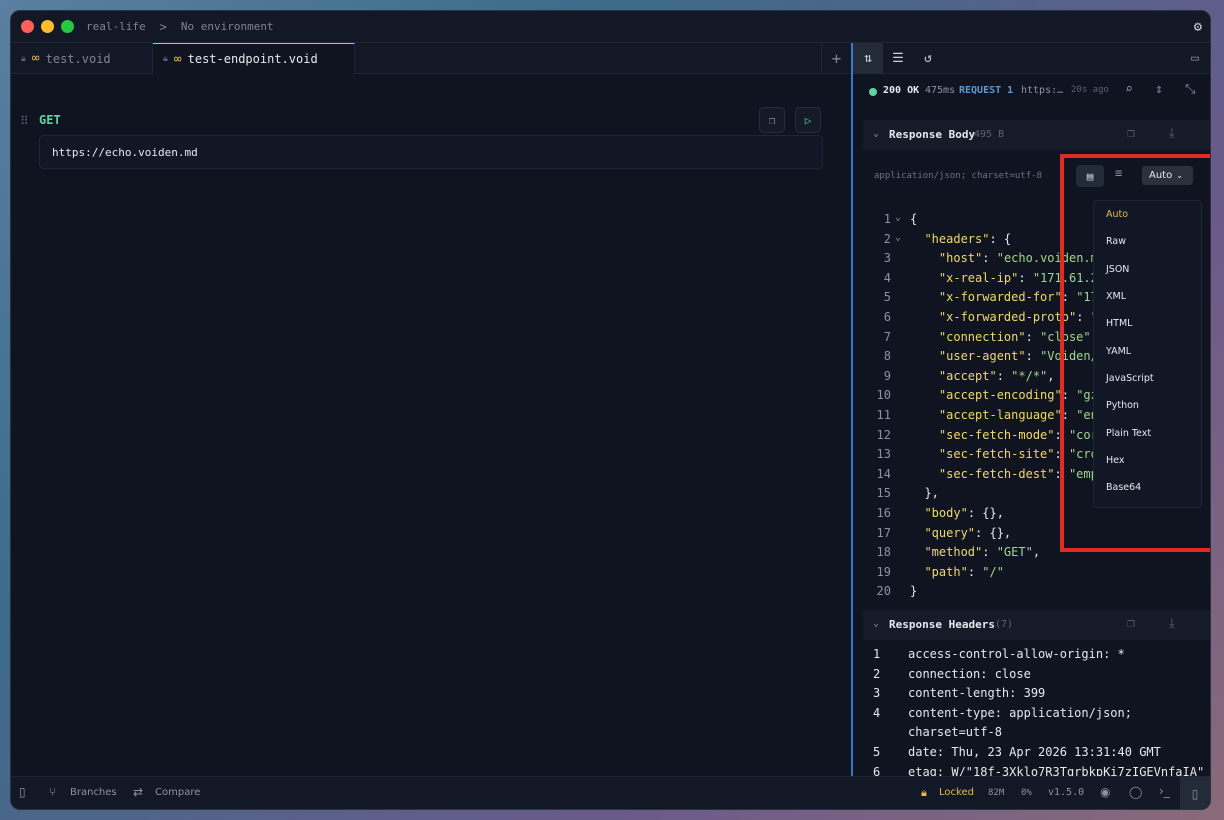 Image resolution: width=1224 pixels, height=820 pixels. What do you see at coordinates (1159, 89) in the screenshot?
I see `expand-icon: ⇕` at bounding box center [1159, 89].